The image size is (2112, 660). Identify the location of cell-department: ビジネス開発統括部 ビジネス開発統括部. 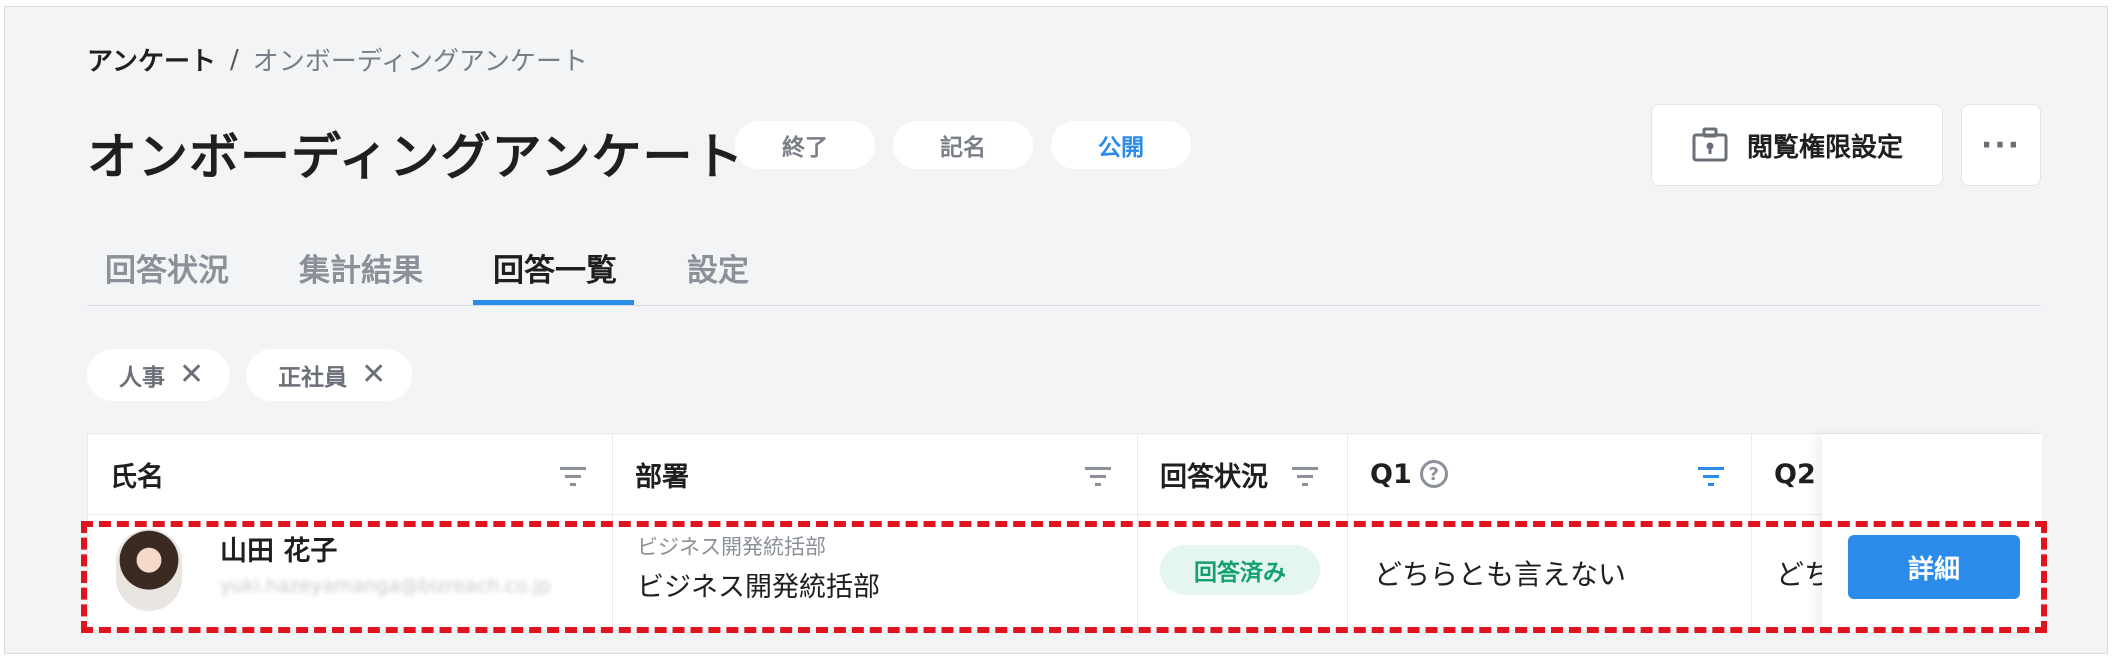
(875, 573).